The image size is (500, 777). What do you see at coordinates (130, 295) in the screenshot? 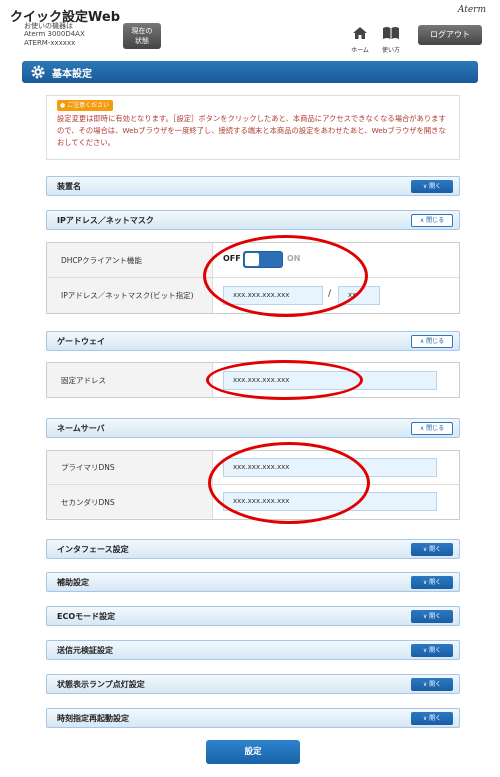
I see `ip-address-label: IPアドレス／ネットマスク(ビット指定)` at bounding box center [130, 295].